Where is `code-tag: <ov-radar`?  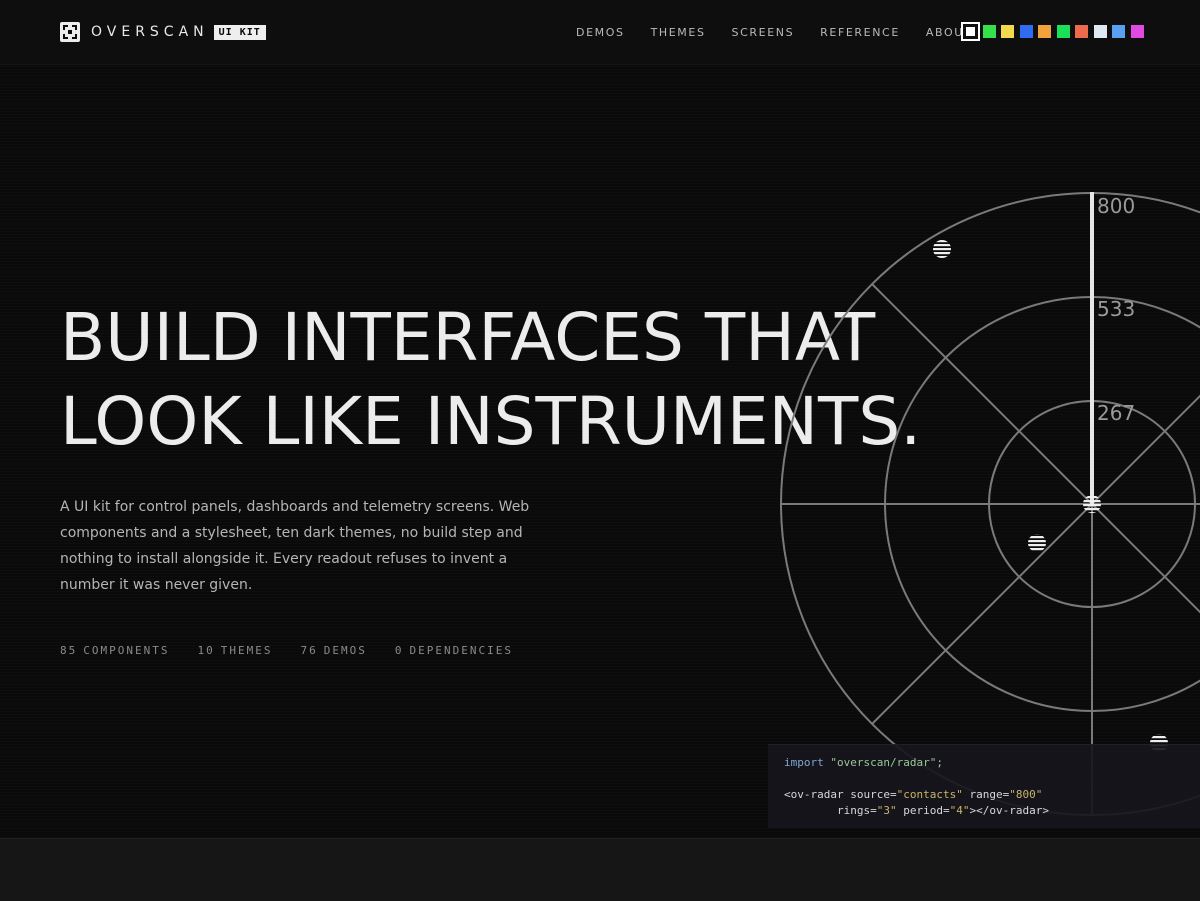
code-tag: <ov-radar is located at coordinates (814, 794).